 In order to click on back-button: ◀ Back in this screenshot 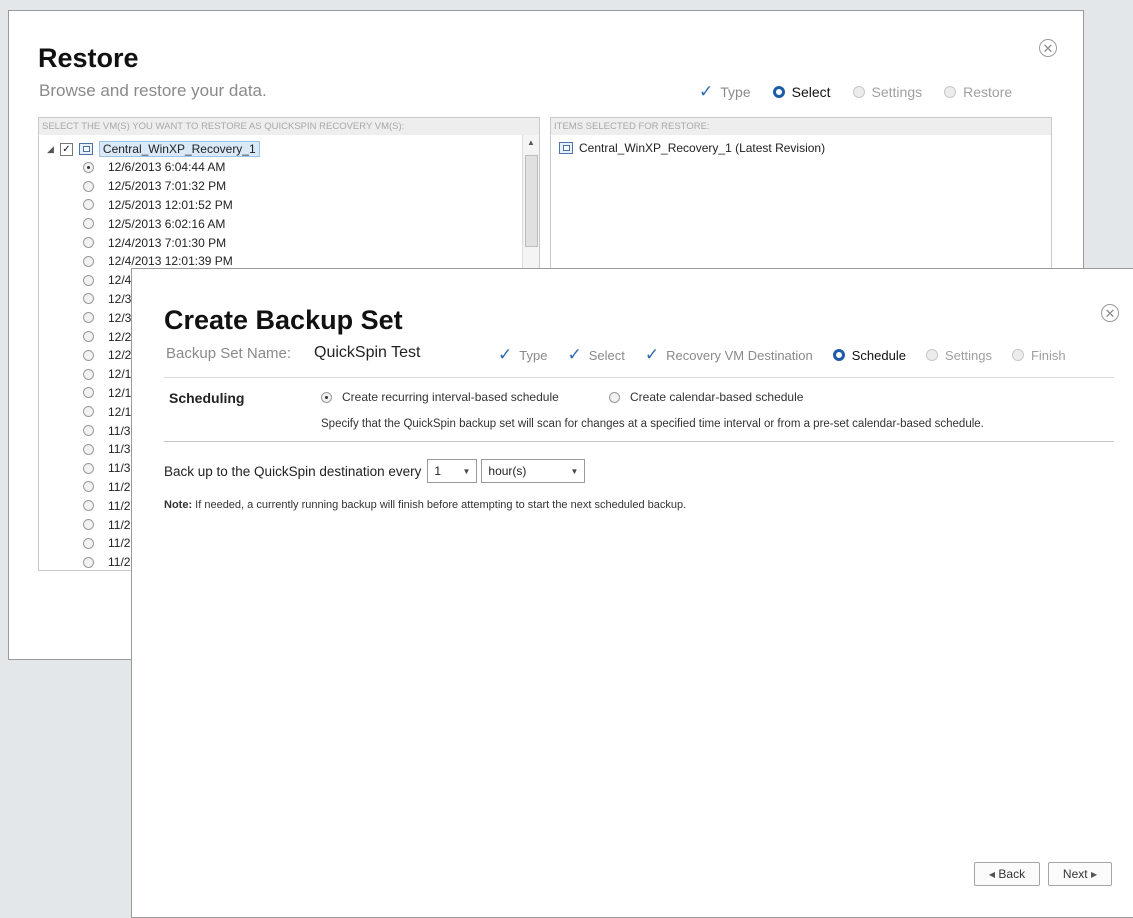, I will do `click(1007, 874)`.